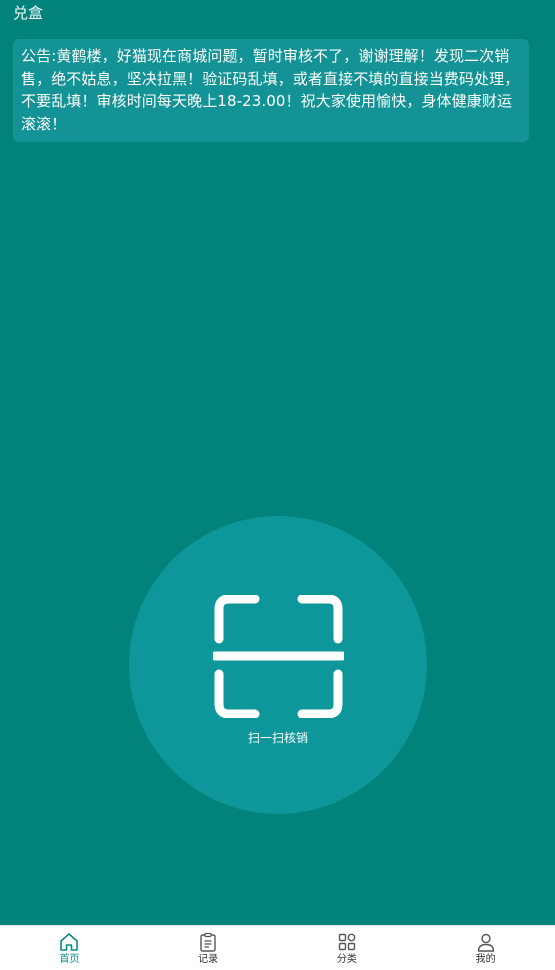 The width and height of the screenshot is (555, 970). What do you see at coordinates (208, 942) in the screenshot?
I see `clipboard-icon` at bounding box center [208, 942].